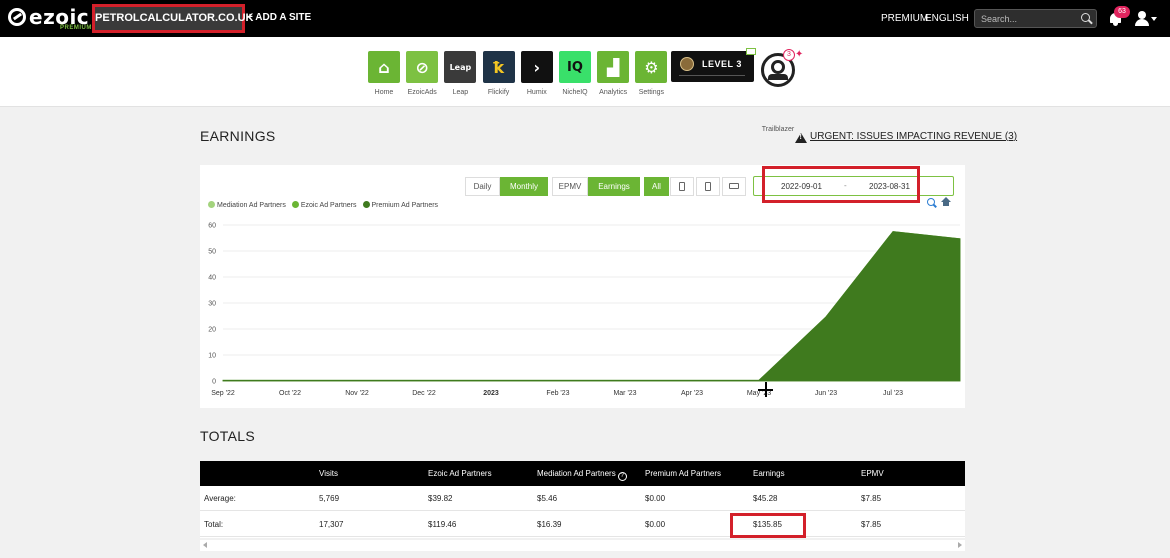 The width and height of the screenshot is (1170, 558). What do you see at coordinates (251, 205) in the screenshot?
I see `legend-label: Mediation Ad Partners` at bounding box center [251, 205].